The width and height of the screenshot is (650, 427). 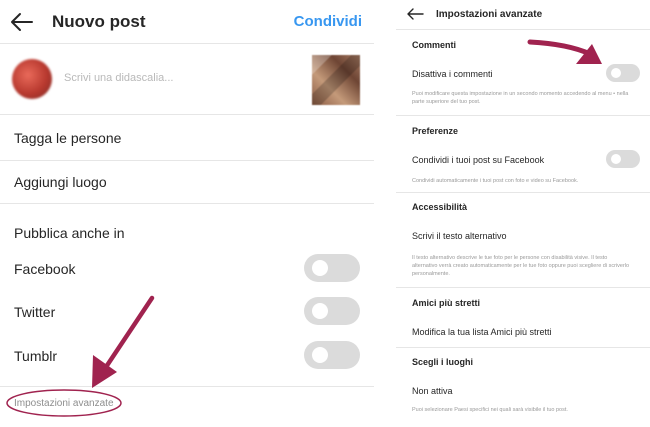 I want to click on tumblr-row: Tumblr, so click(x=187, y=356).